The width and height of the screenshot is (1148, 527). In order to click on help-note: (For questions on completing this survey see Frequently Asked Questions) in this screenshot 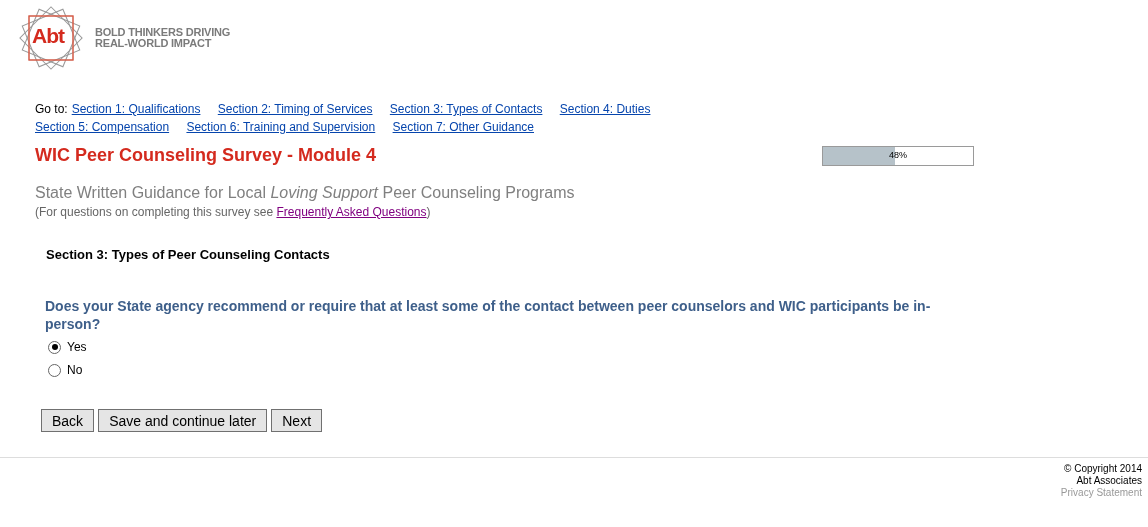, I will do `click(233, 212)`.